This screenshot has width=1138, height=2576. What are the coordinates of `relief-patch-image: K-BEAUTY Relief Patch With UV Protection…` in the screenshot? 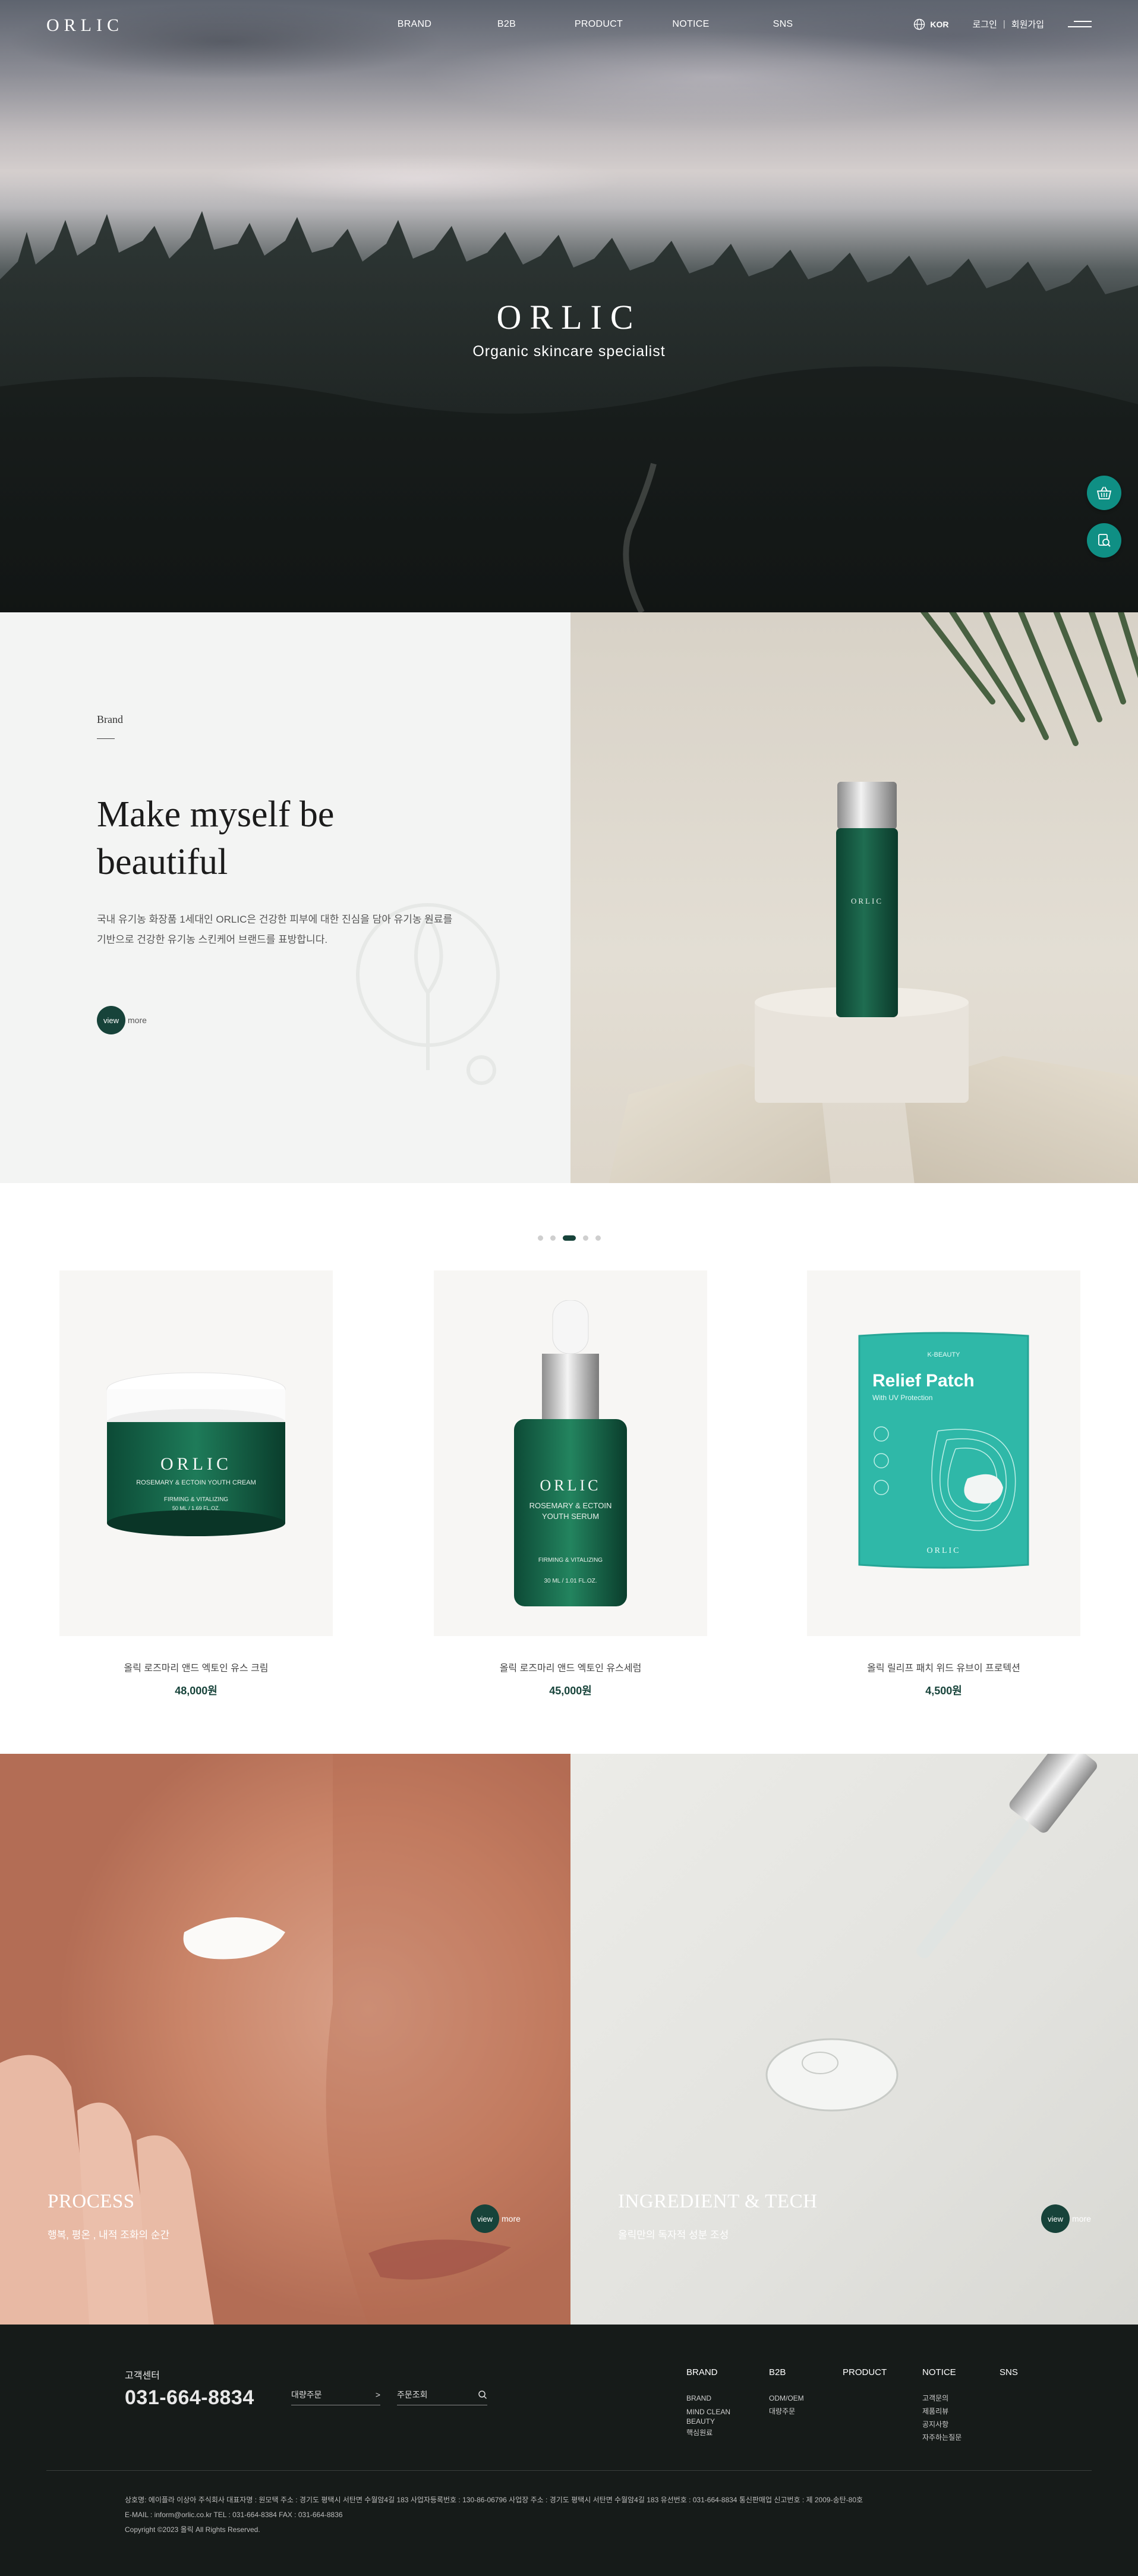 It's located at (944, 1450).